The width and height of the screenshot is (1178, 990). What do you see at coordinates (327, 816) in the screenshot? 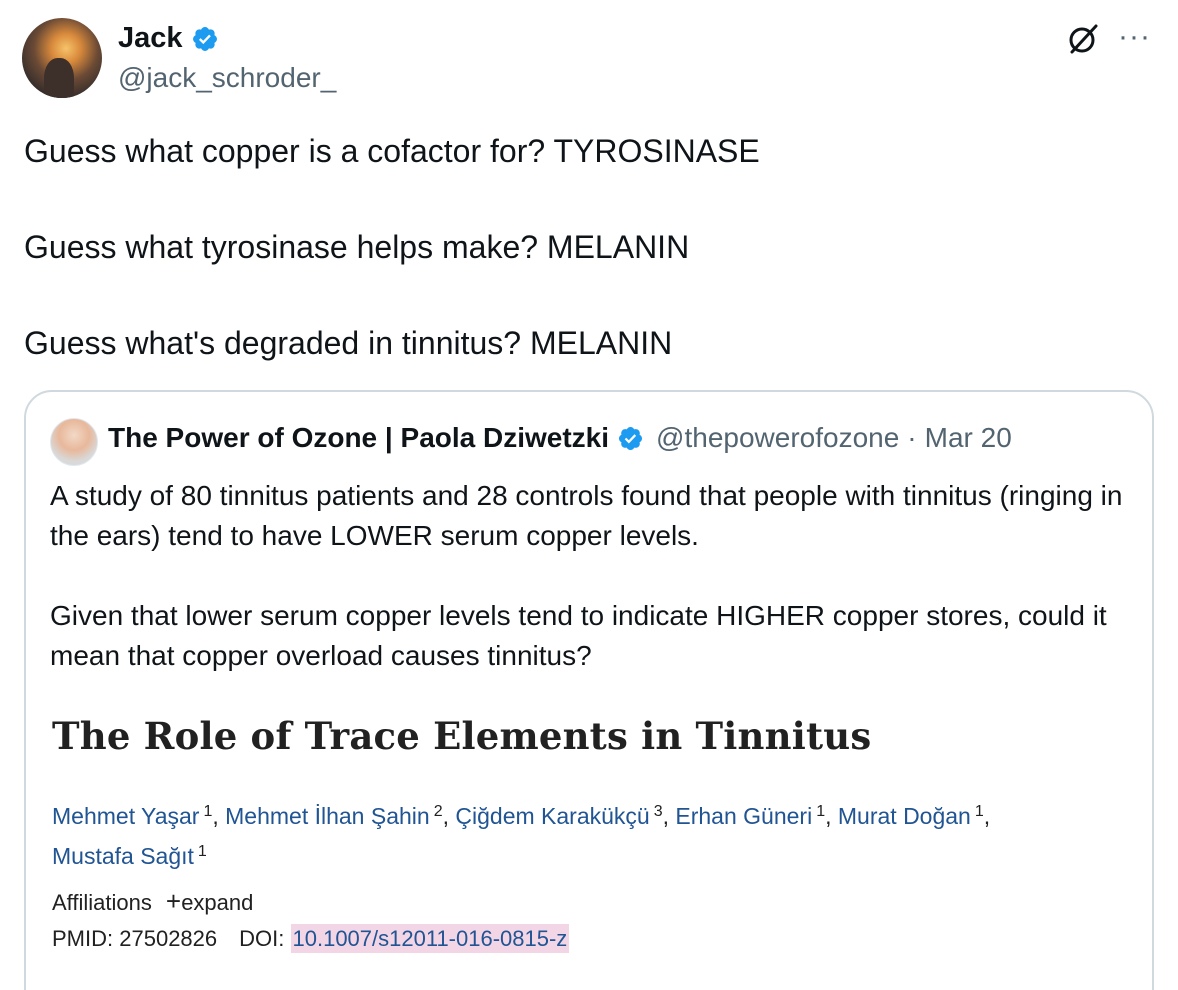
I see `author-link: Mehmet İlhan Şahin` at bounding box center [327, 816].